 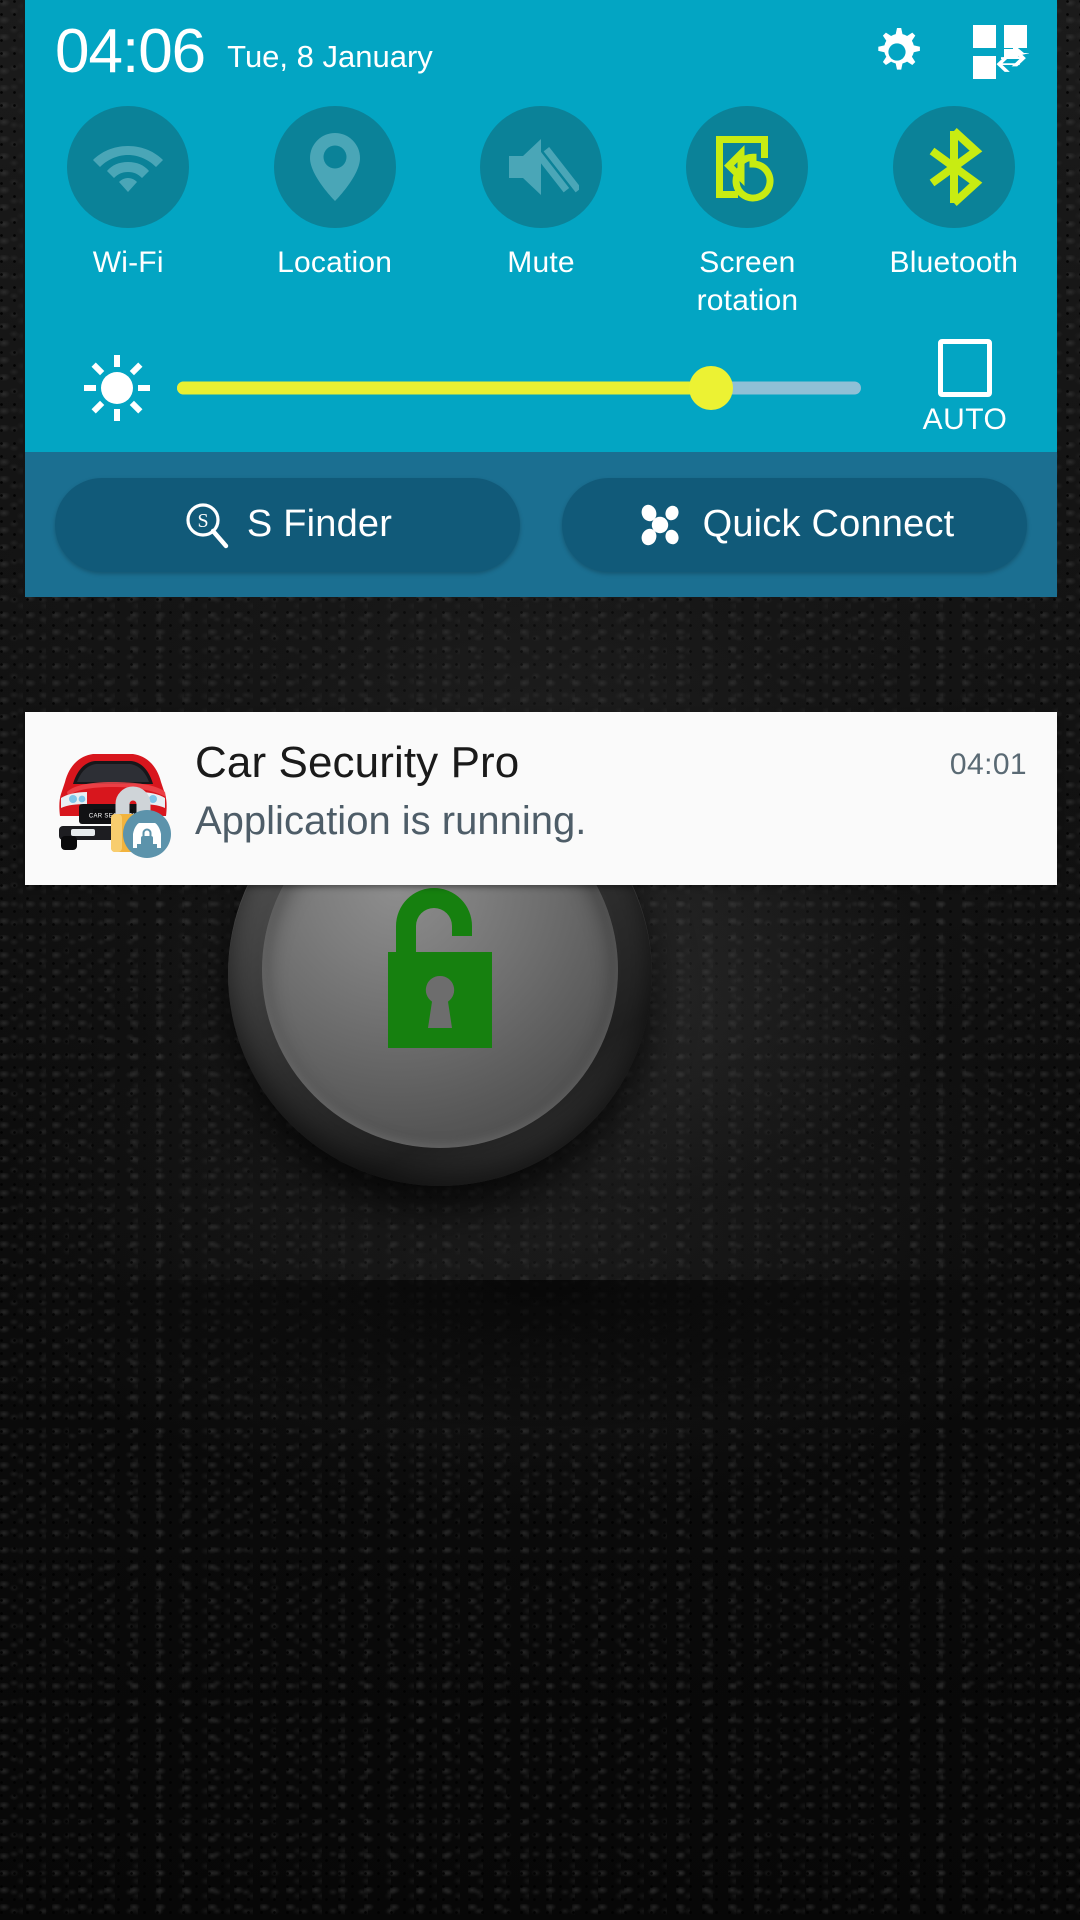 I want to click on s-finder-button: S S Finder, so click(x=287, y=524).